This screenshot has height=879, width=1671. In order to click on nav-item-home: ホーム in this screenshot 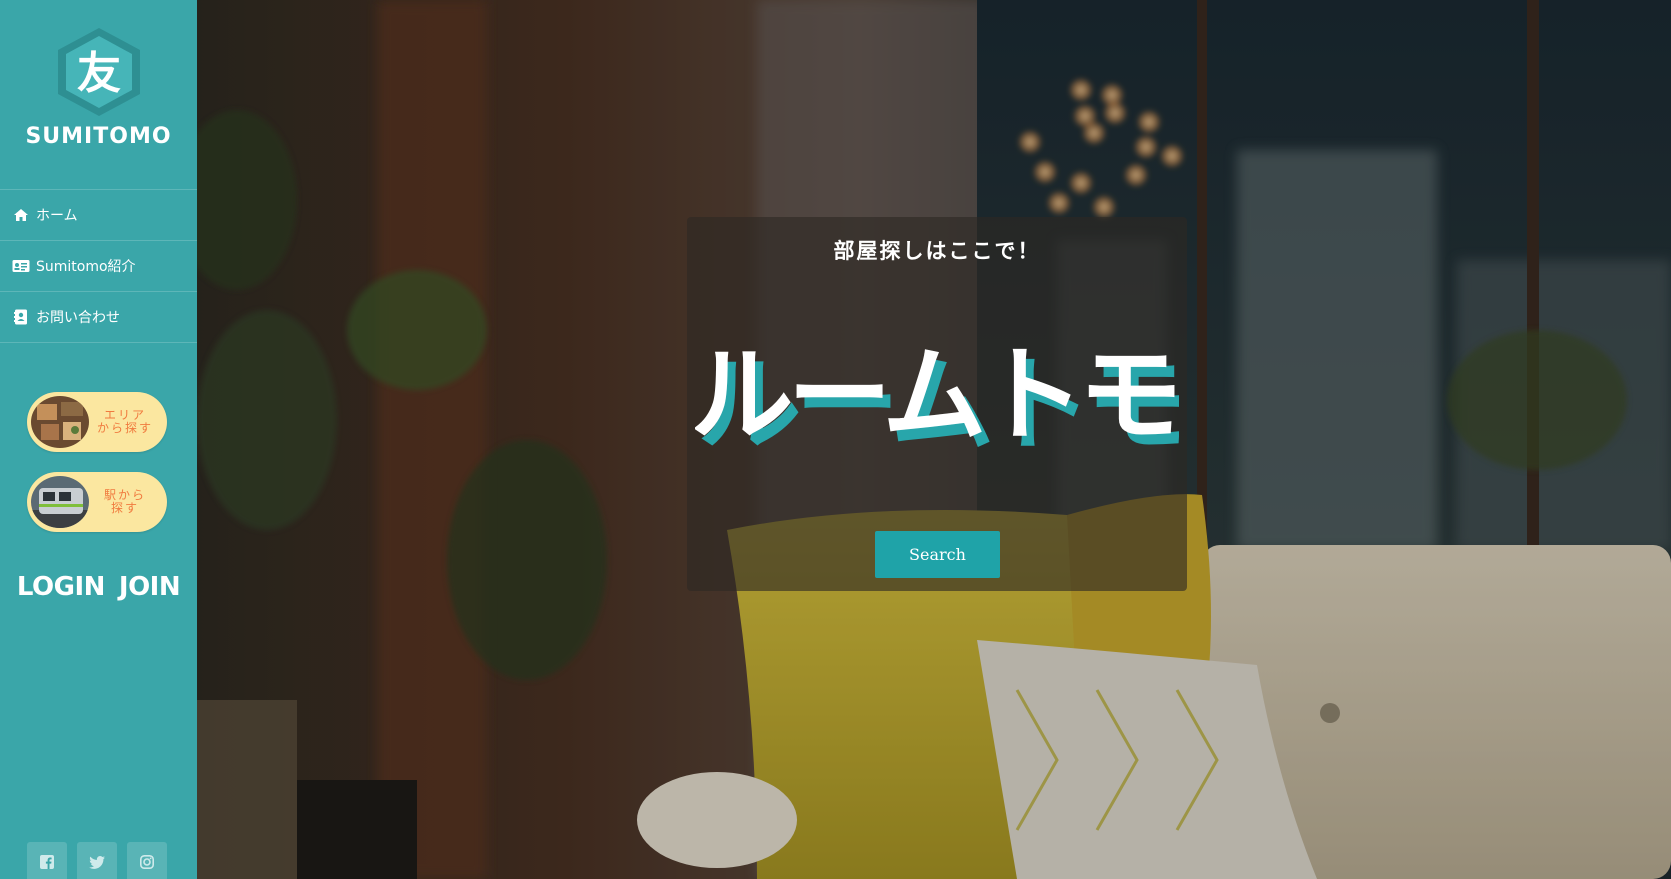, I will do `click(98, 215)`.